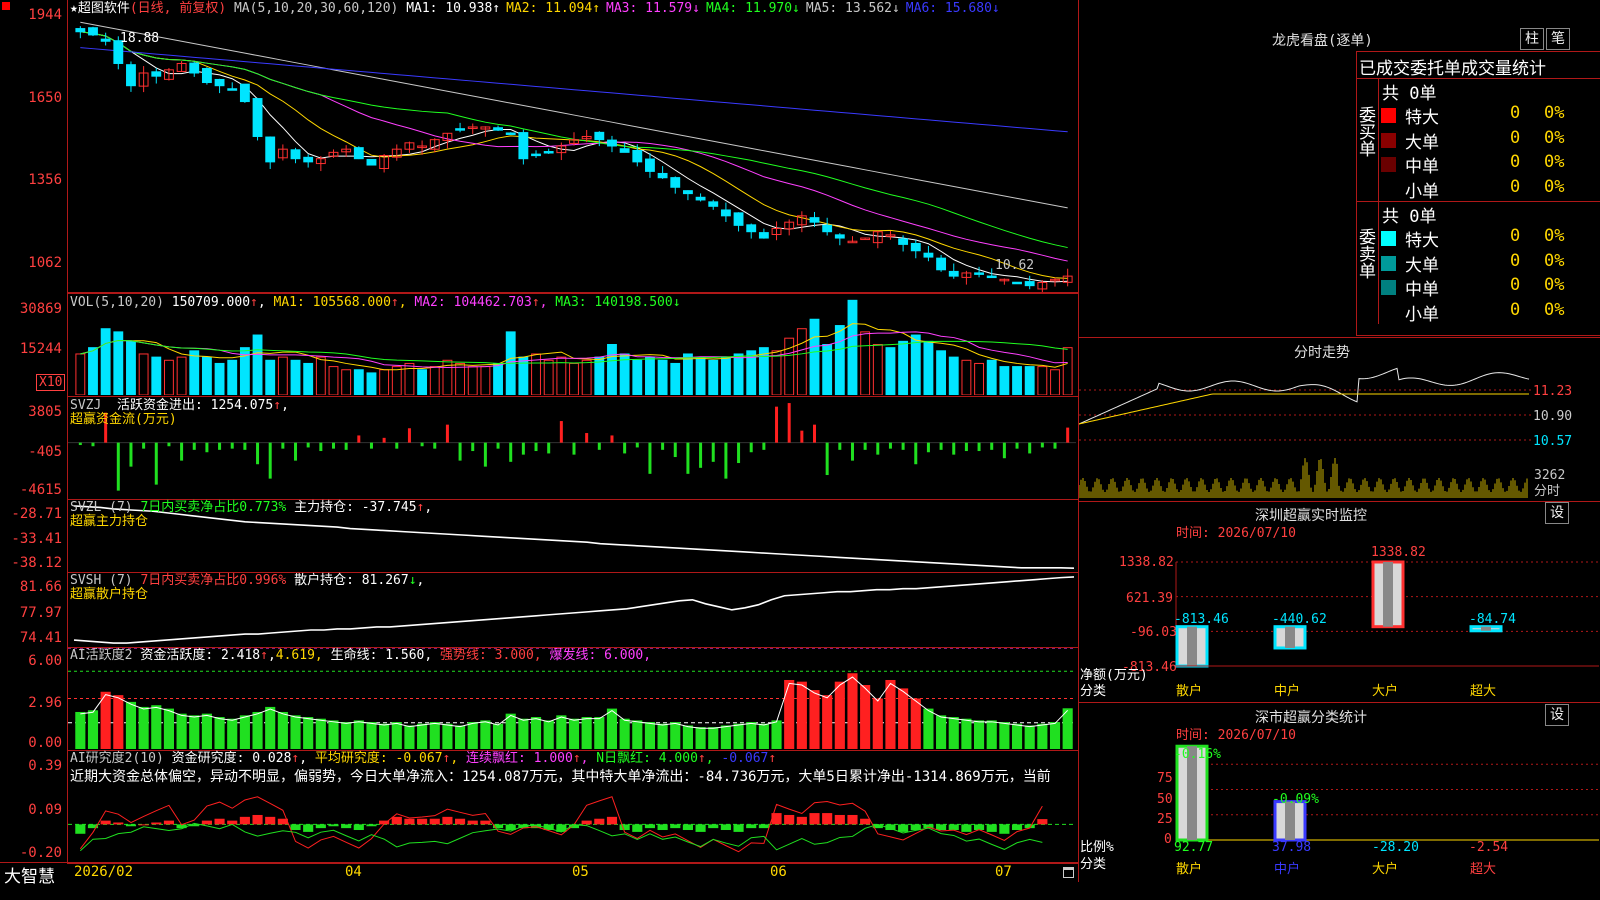  I want to click on sz-classify-settings-button: 设, so click(1557, 715).